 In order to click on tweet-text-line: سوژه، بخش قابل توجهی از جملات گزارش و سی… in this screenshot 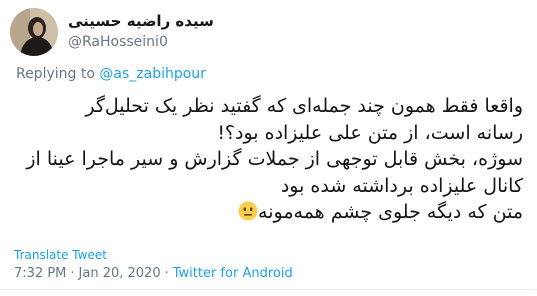, I will do `click(274, 159)`.